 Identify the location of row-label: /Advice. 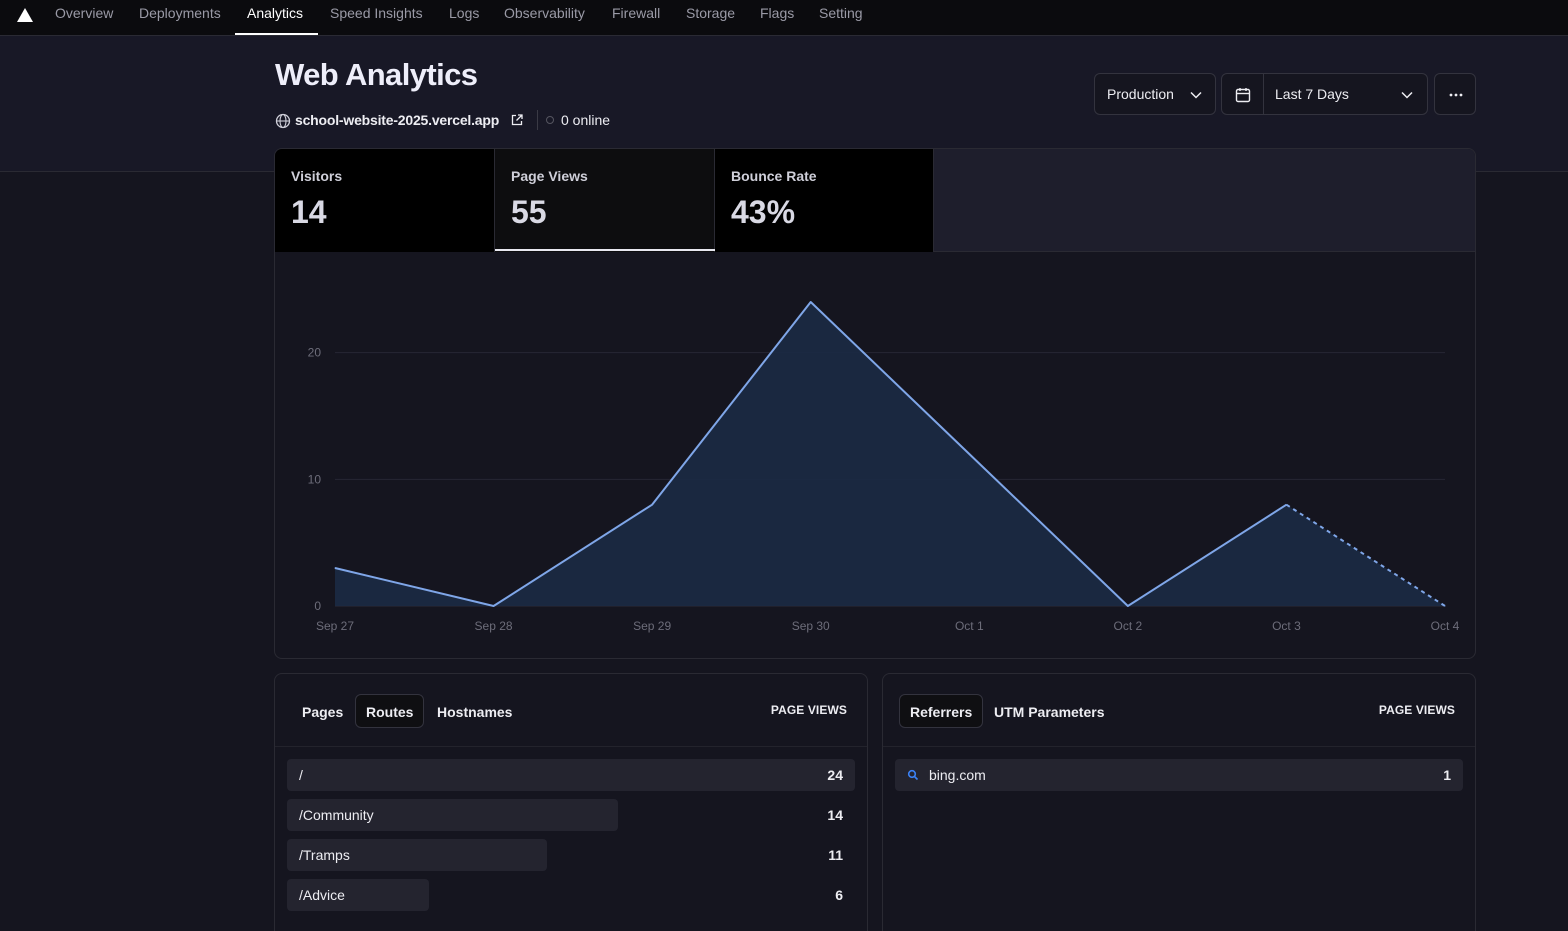
(322, 895).